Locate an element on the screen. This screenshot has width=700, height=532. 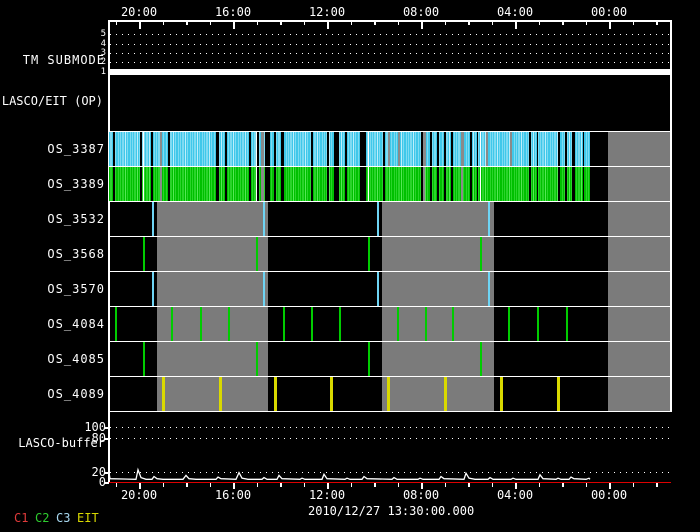
row-label: OS_4085 is located at coordinates (76, 359).